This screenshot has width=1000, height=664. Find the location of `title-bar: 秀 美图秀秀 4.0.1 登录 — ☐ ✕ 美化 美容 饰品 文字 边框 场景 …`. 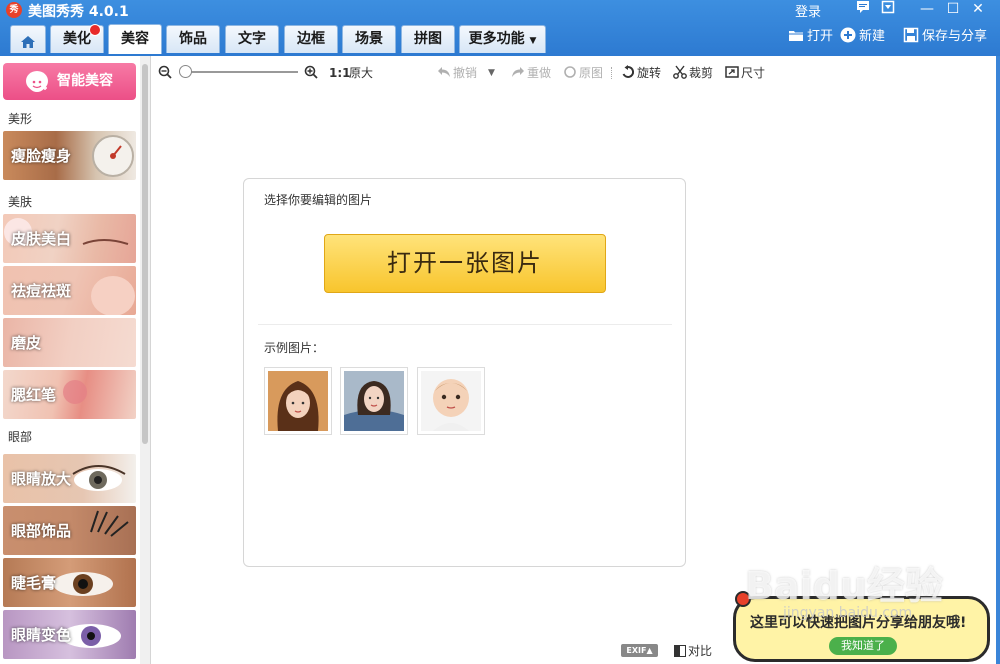

title-bar: 秀 美图秀秀 4.0.1 登录 — ☐ ✕ 美化 美容 饰品 文字 边框 场景 … is located at coordinates (500, 28).